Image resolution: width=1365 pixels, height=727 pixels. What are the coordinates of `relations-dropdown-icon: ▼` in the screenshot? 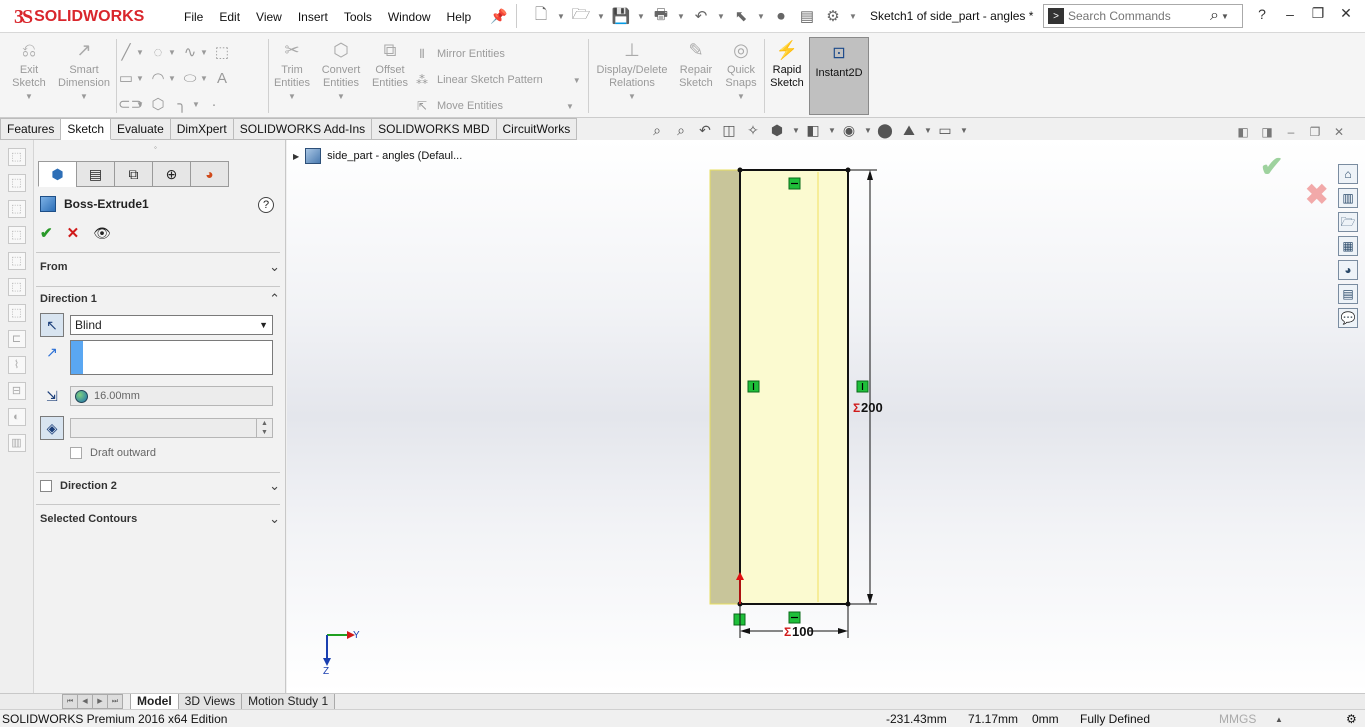 It's located at (632, 96).